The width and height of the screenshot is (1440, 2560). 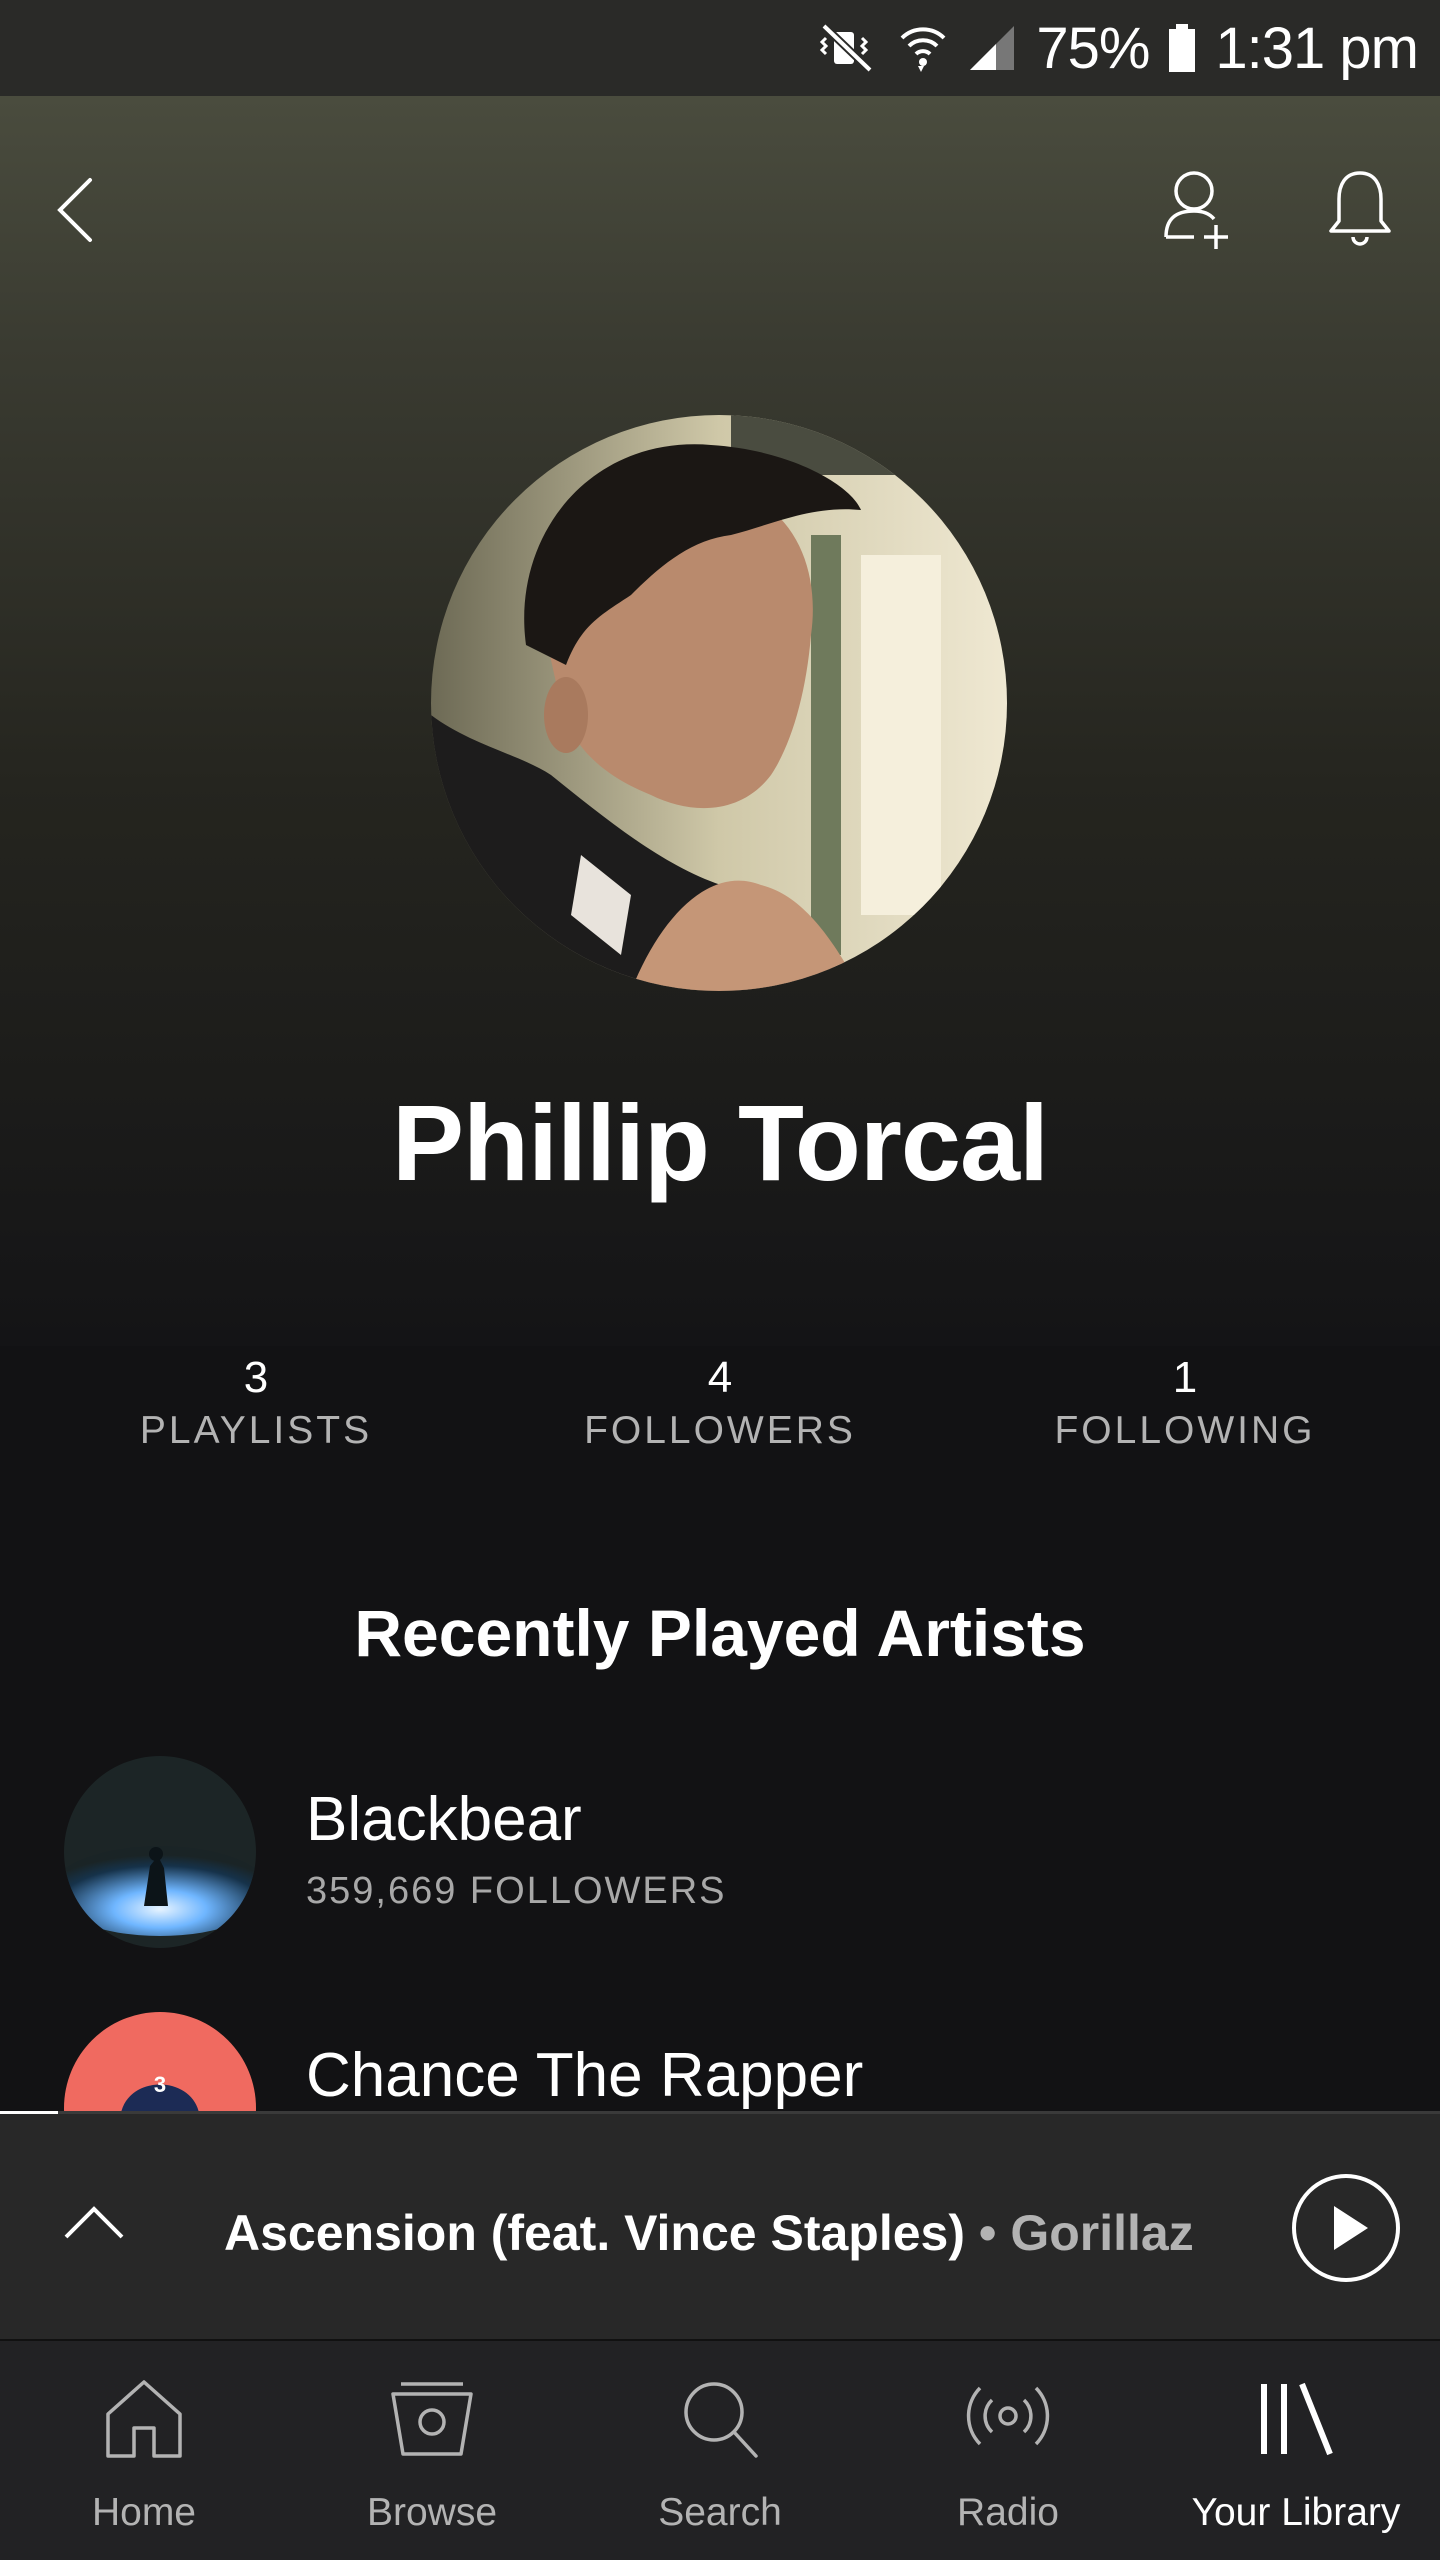 I want to click on nav-label: Search, so click(x=720, y=2512).